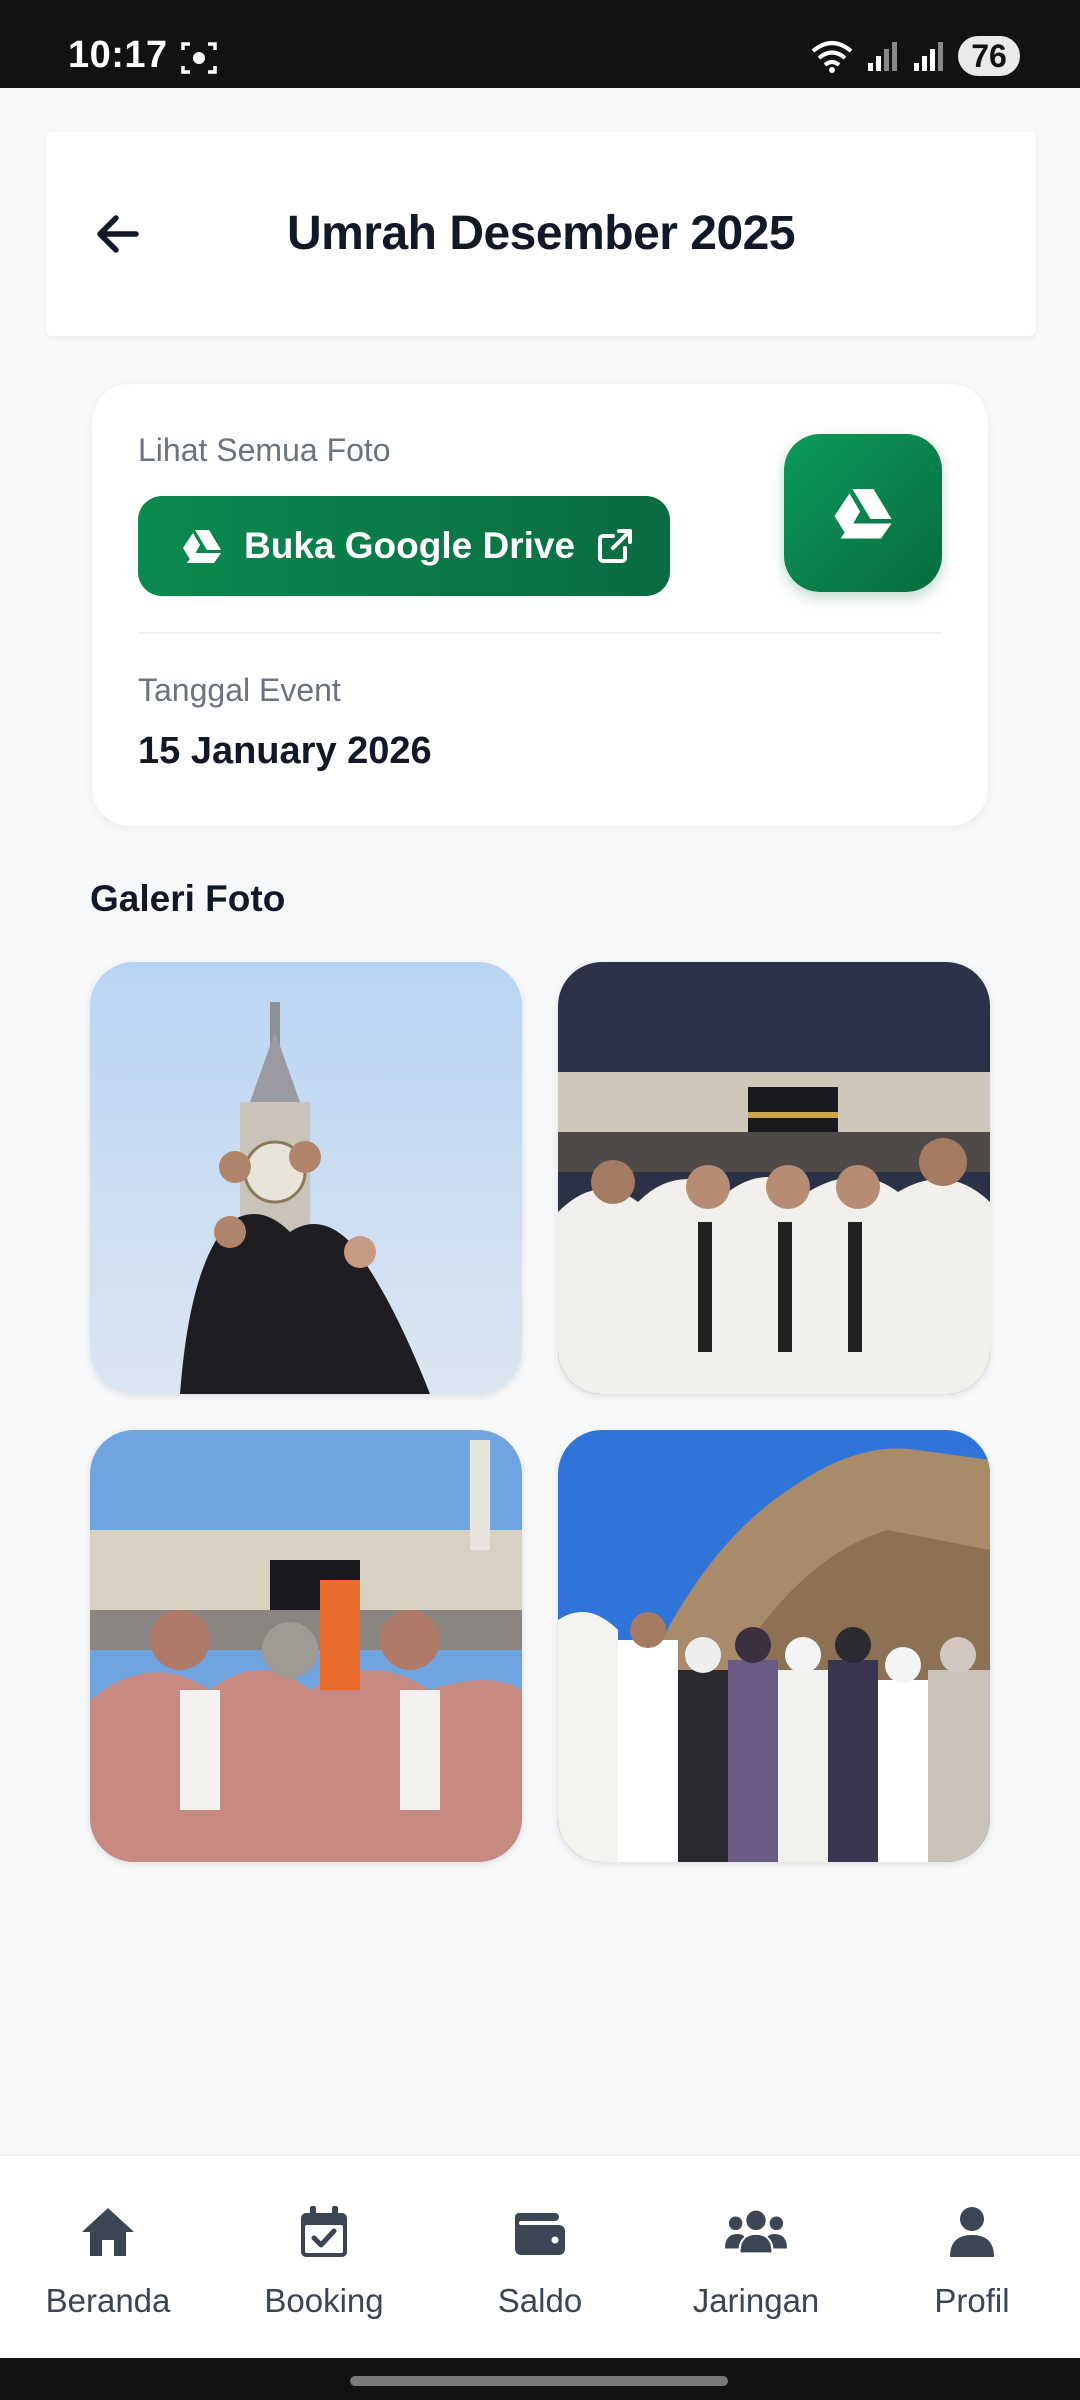 This screenshot has width=1080, height=2400. Describe the element at coordinates (324, 2231) in the screenshot. I see `calendar-check-icon` at that location.